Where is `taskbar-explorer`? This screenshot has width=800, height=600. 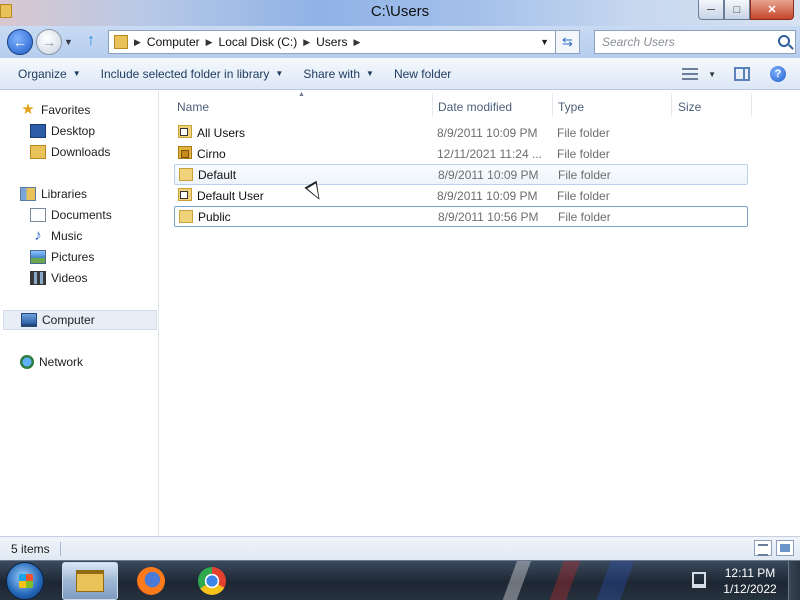 taskbar-explorer is located at coordinates (90, 581).